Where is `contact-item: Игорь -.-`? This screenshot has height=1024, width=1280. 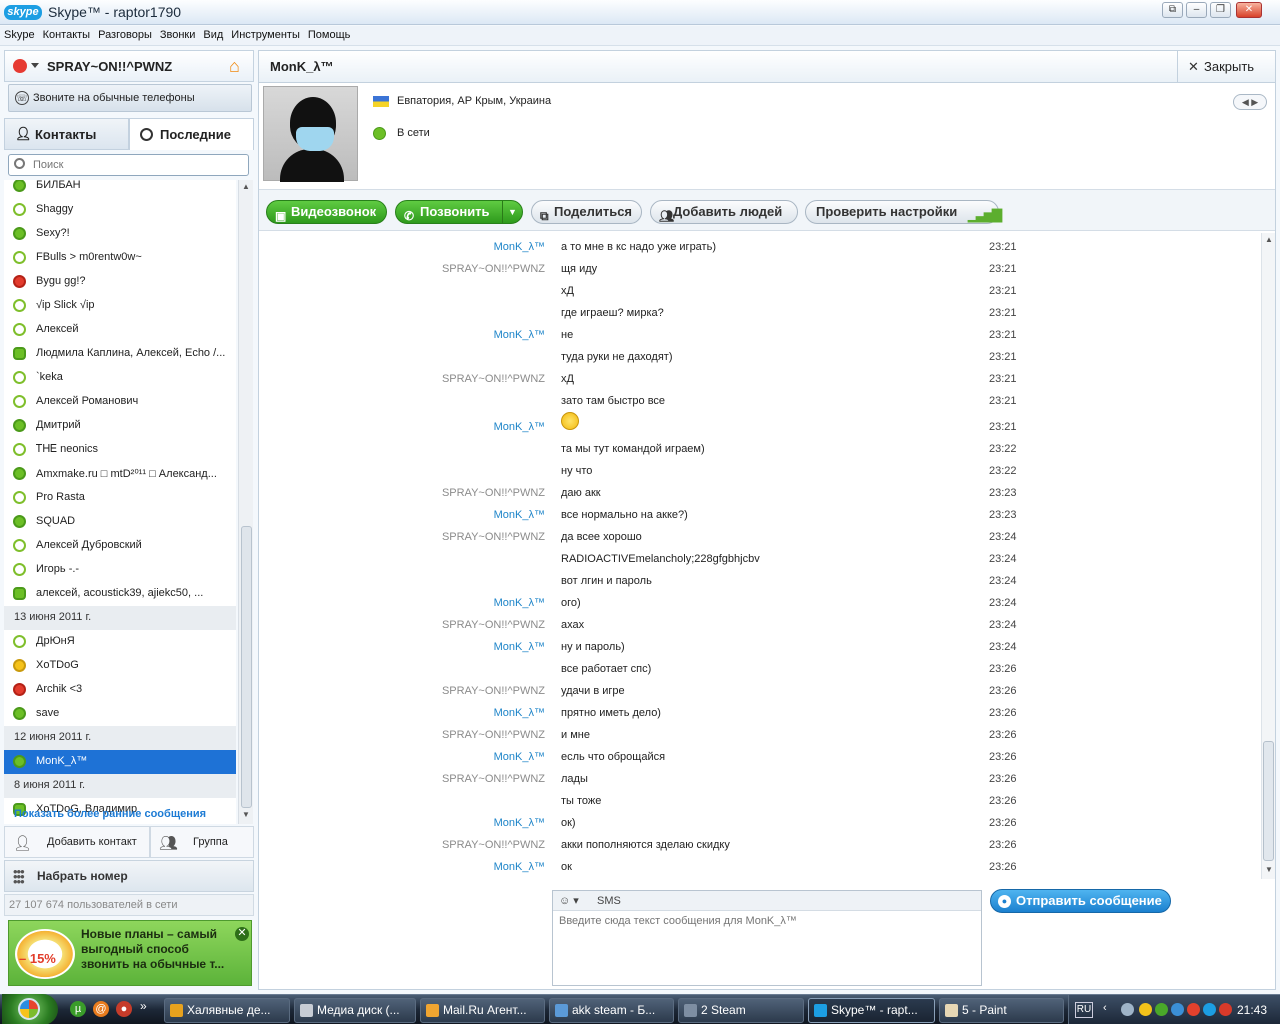 contact-item: Игорь -.- is located at coordinates (120, 570).